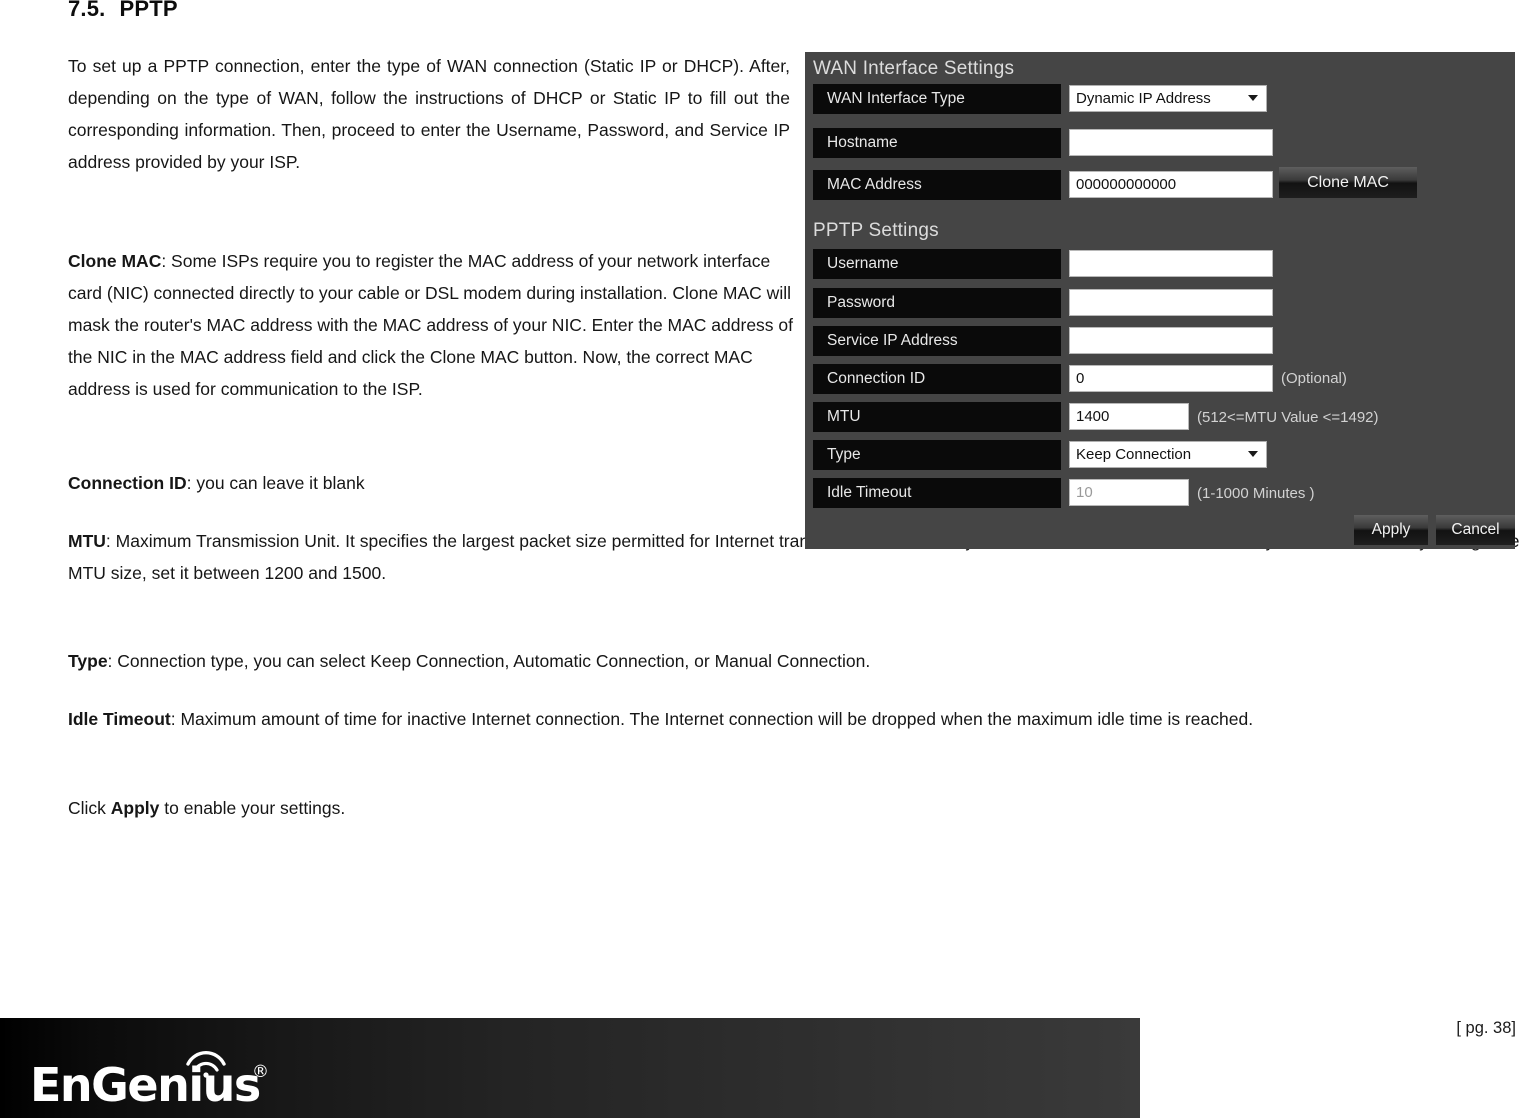  Describe the element at coordinates (1129, 492) in the screenshot. I see `input-idle-timeout: 10` at that location.